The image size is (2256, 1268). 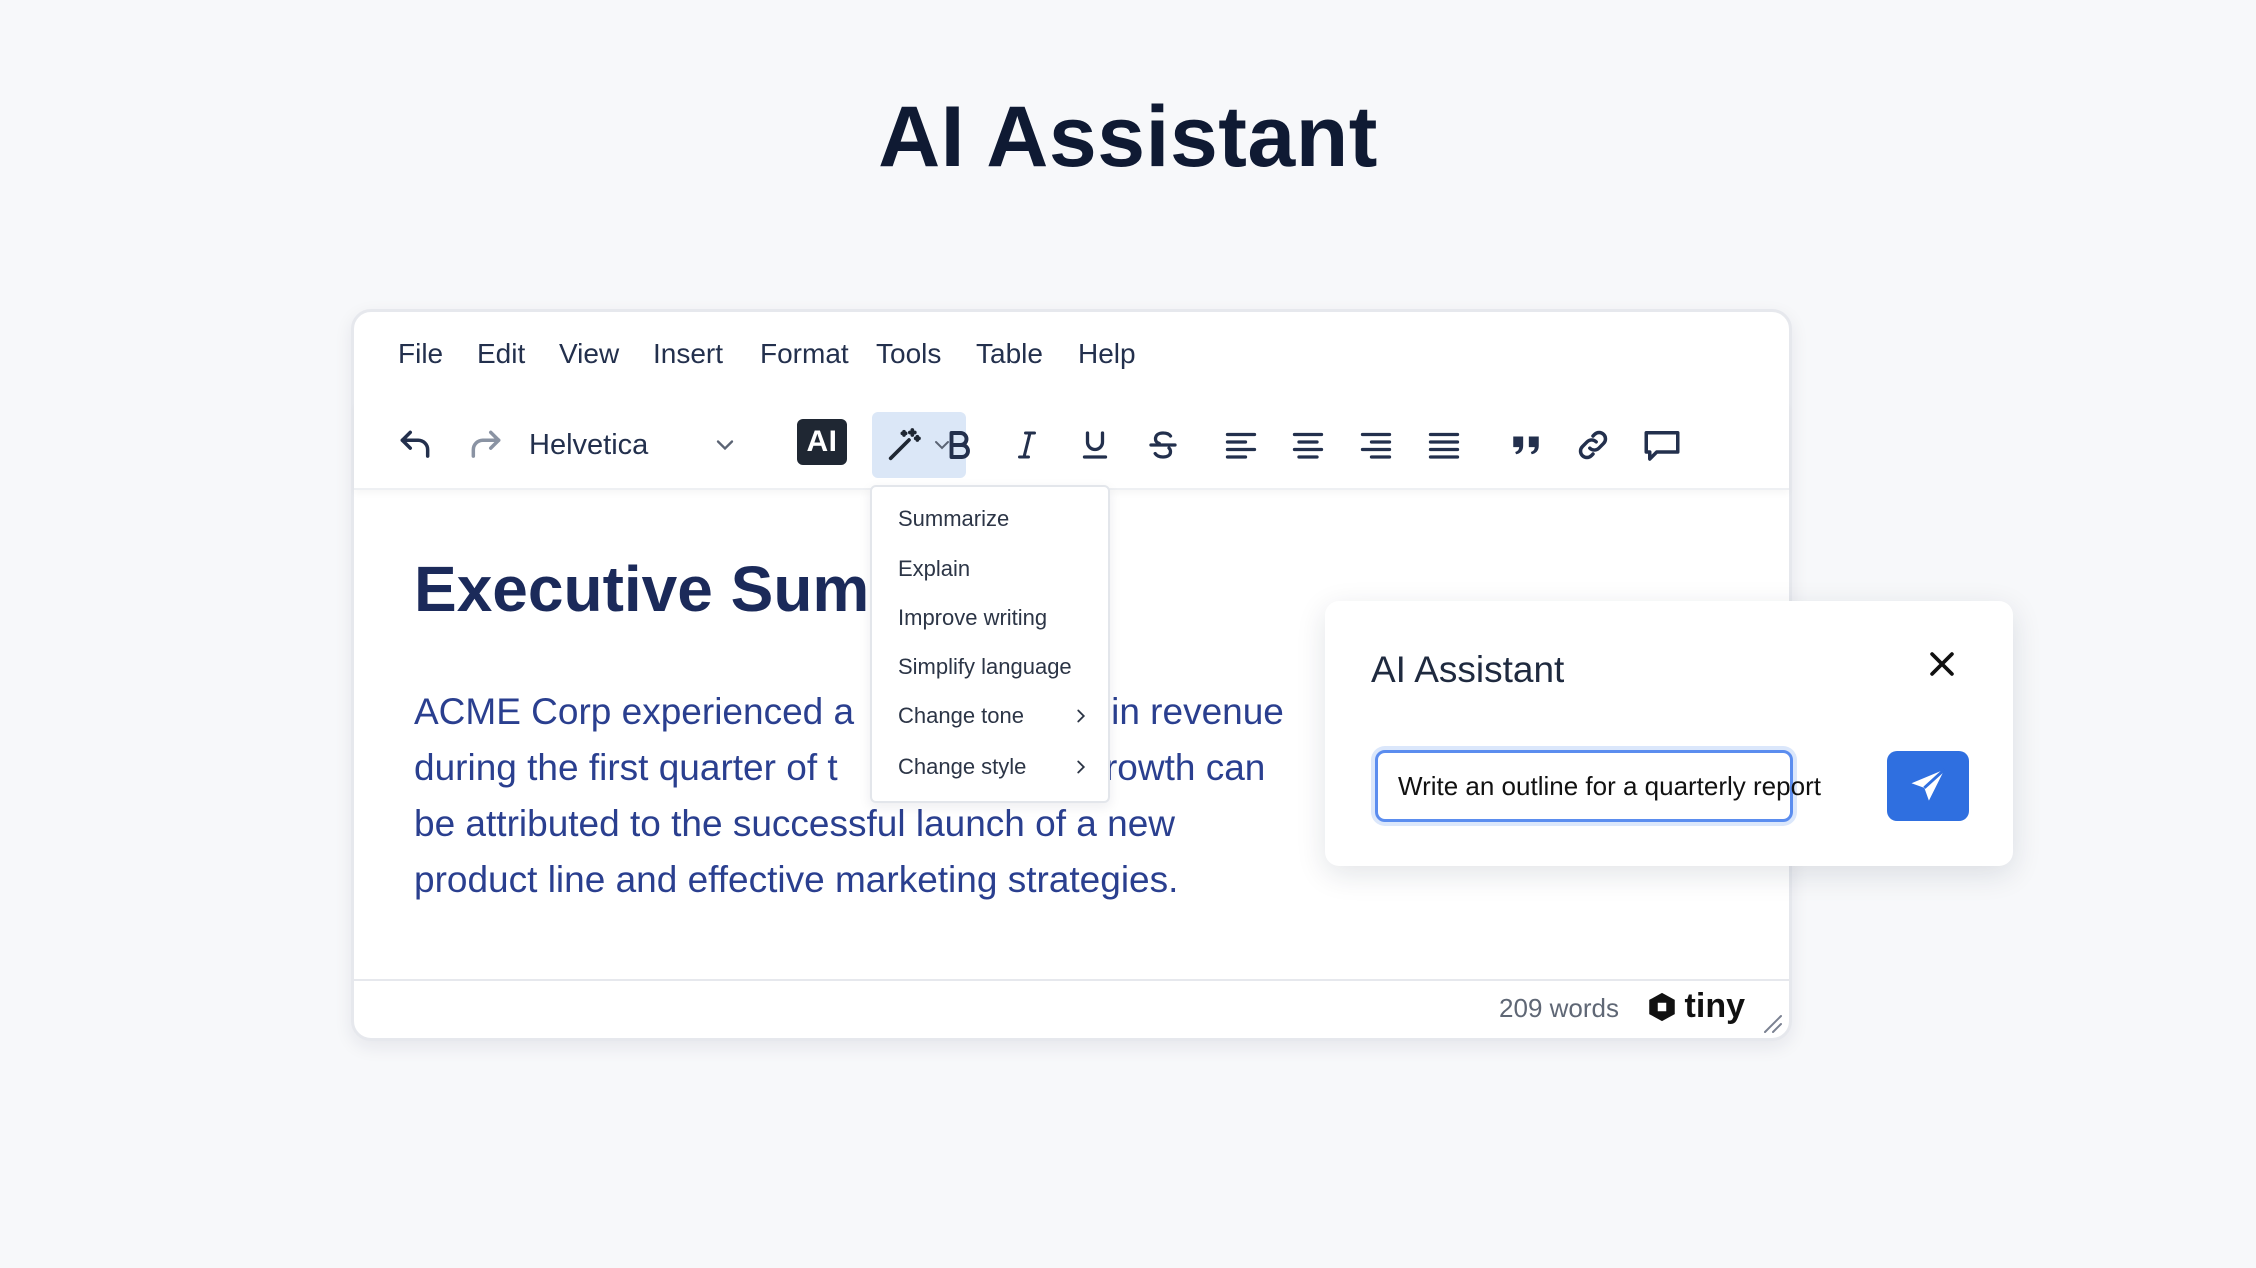 I want to click on statusbar: 209 words tiny, so click(x=1071, y=1008).